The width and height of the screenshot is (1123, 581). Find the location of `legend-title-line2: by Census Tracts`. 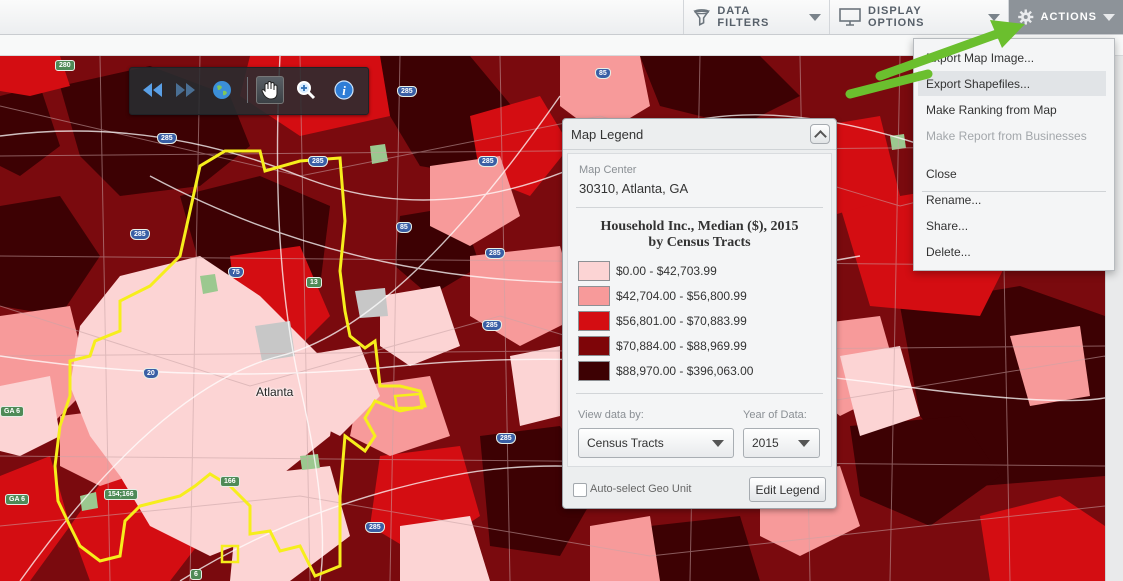

legend-title-line2: by Census Tracts is located at coordinates (699, 242).